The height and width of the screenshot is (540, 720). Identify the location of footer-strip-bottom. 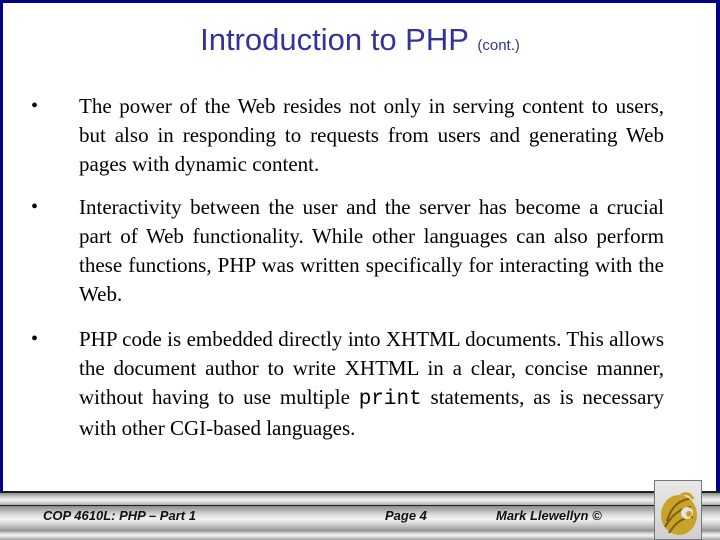
(360, 535).